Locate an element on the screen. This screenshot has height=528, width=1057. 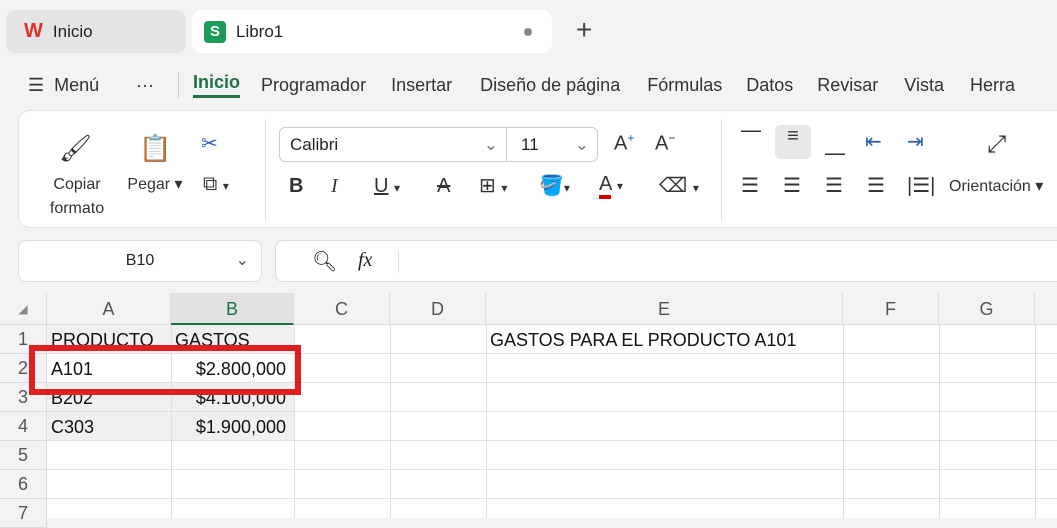
column-header-c: C is located at coordinates (342, 309).